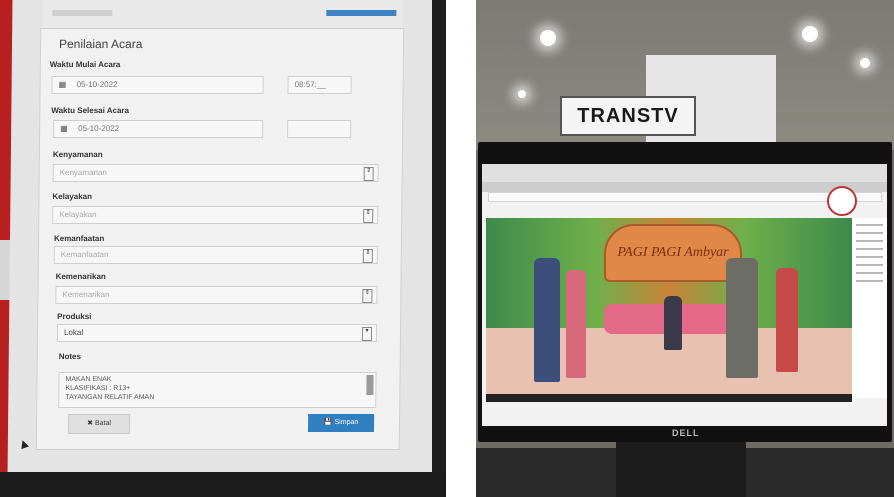  Describe the element at coordinates (77, 154) in the screenshot. I see `kenyamanan-label: Kenyamanan` at that location.